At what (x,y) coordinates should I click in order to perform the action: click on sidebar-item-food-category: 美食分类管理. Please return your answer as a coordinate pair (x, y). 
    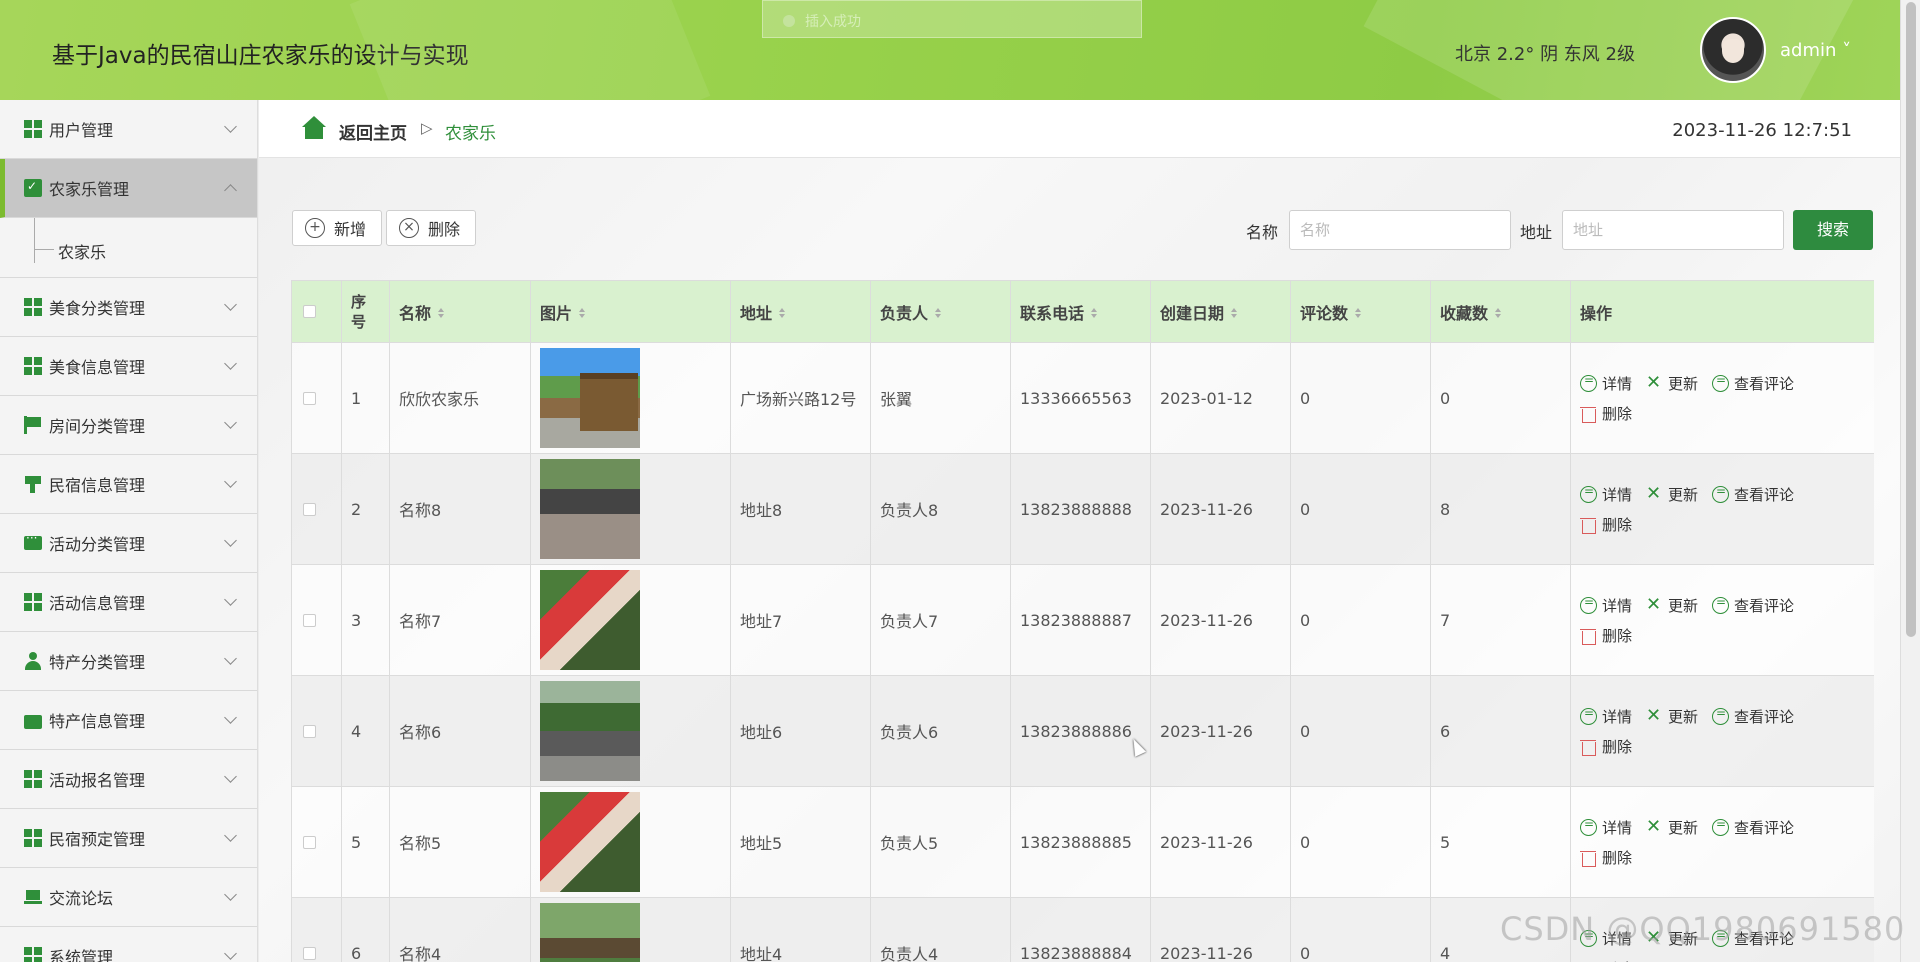
    Looking at the image, I should click on (128, 307).